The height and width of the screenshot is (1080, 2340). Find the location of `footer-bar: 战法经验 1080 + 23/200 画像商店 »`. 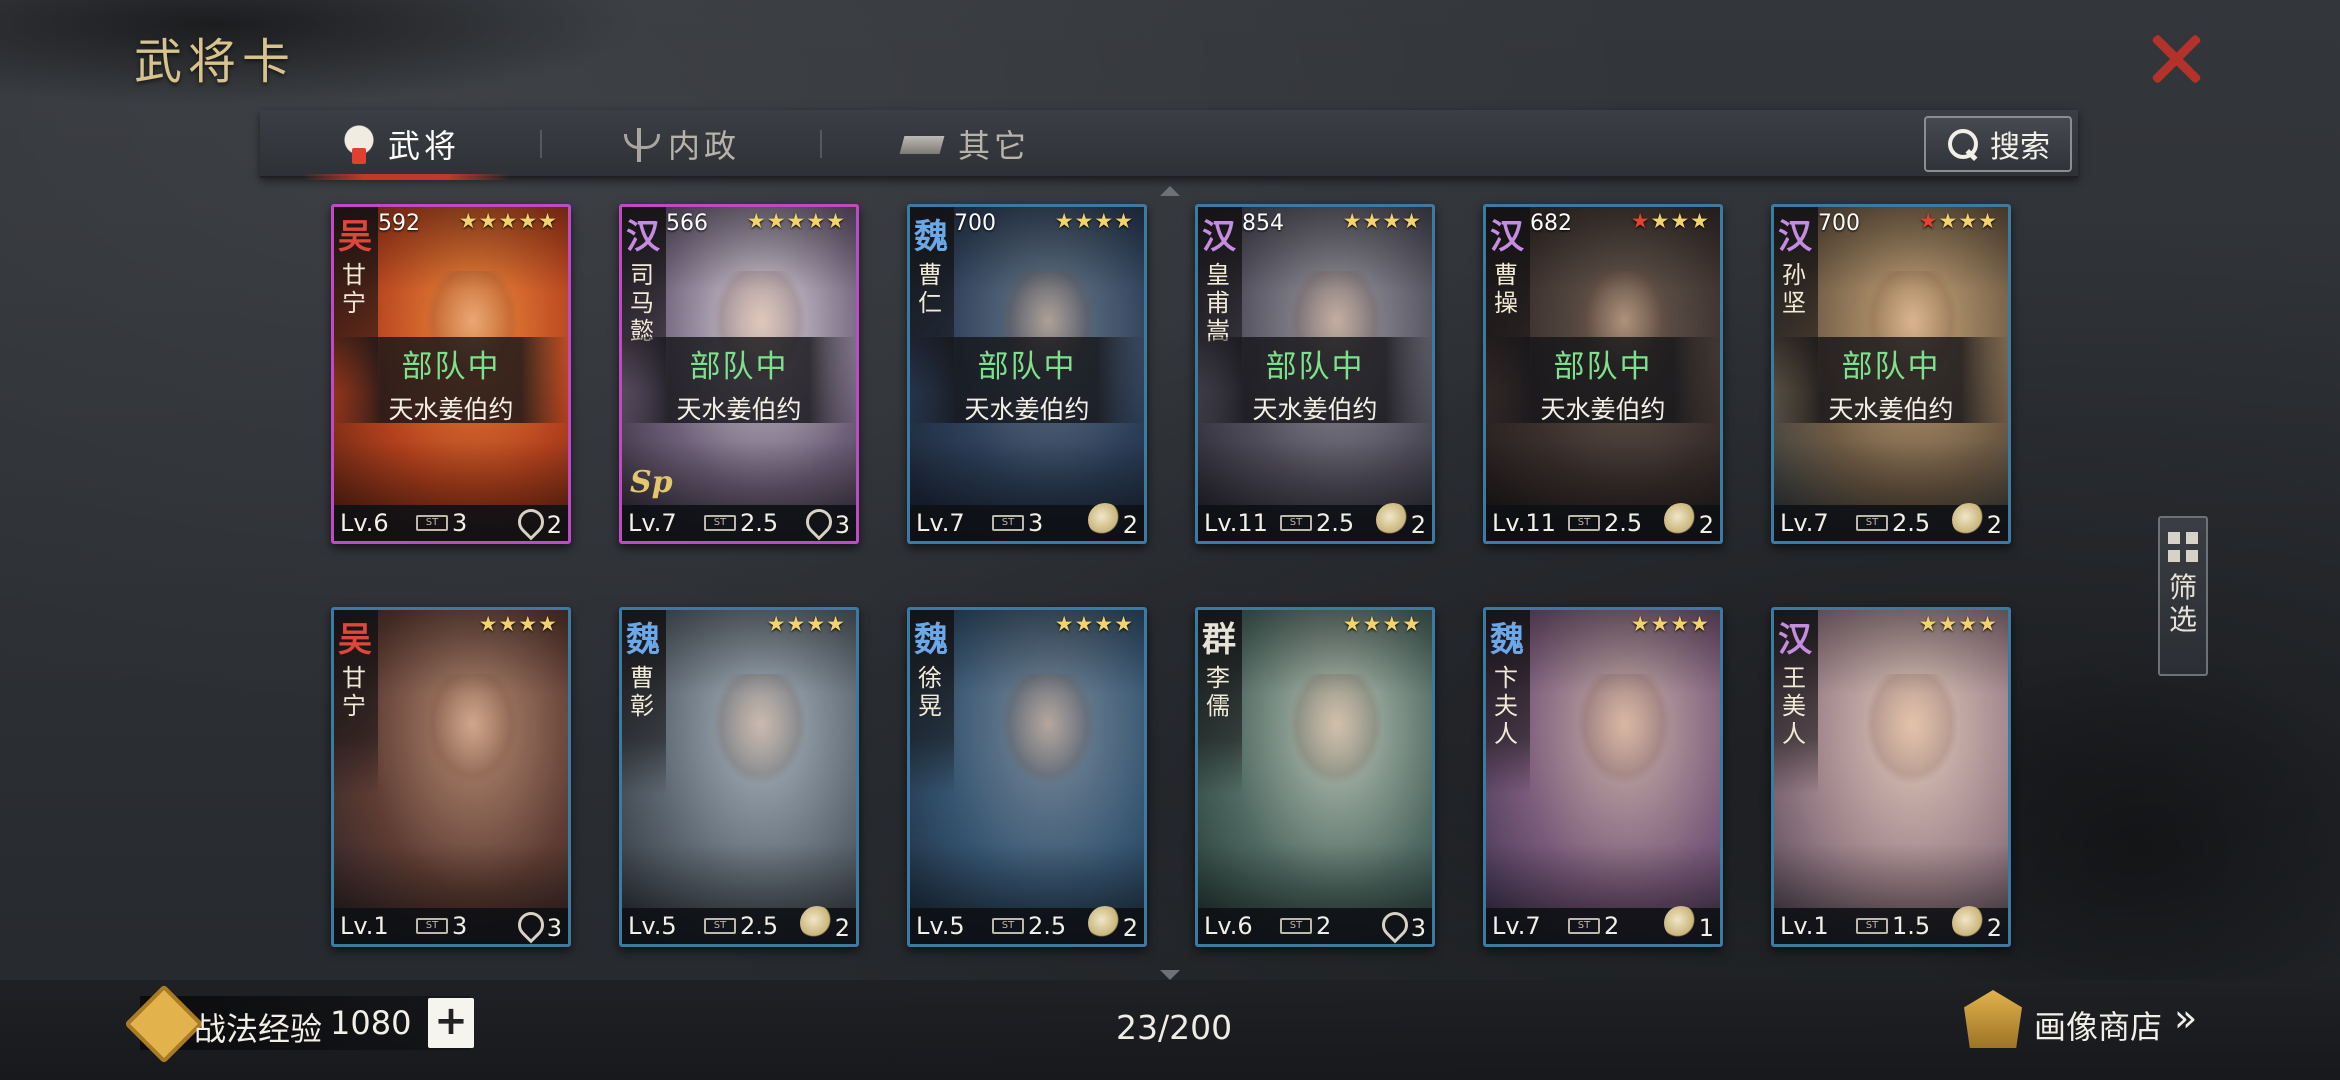

footer-bar: 战法经验 1080 + 23/200 画像商店 » is located at coordinates (1170, 1030).